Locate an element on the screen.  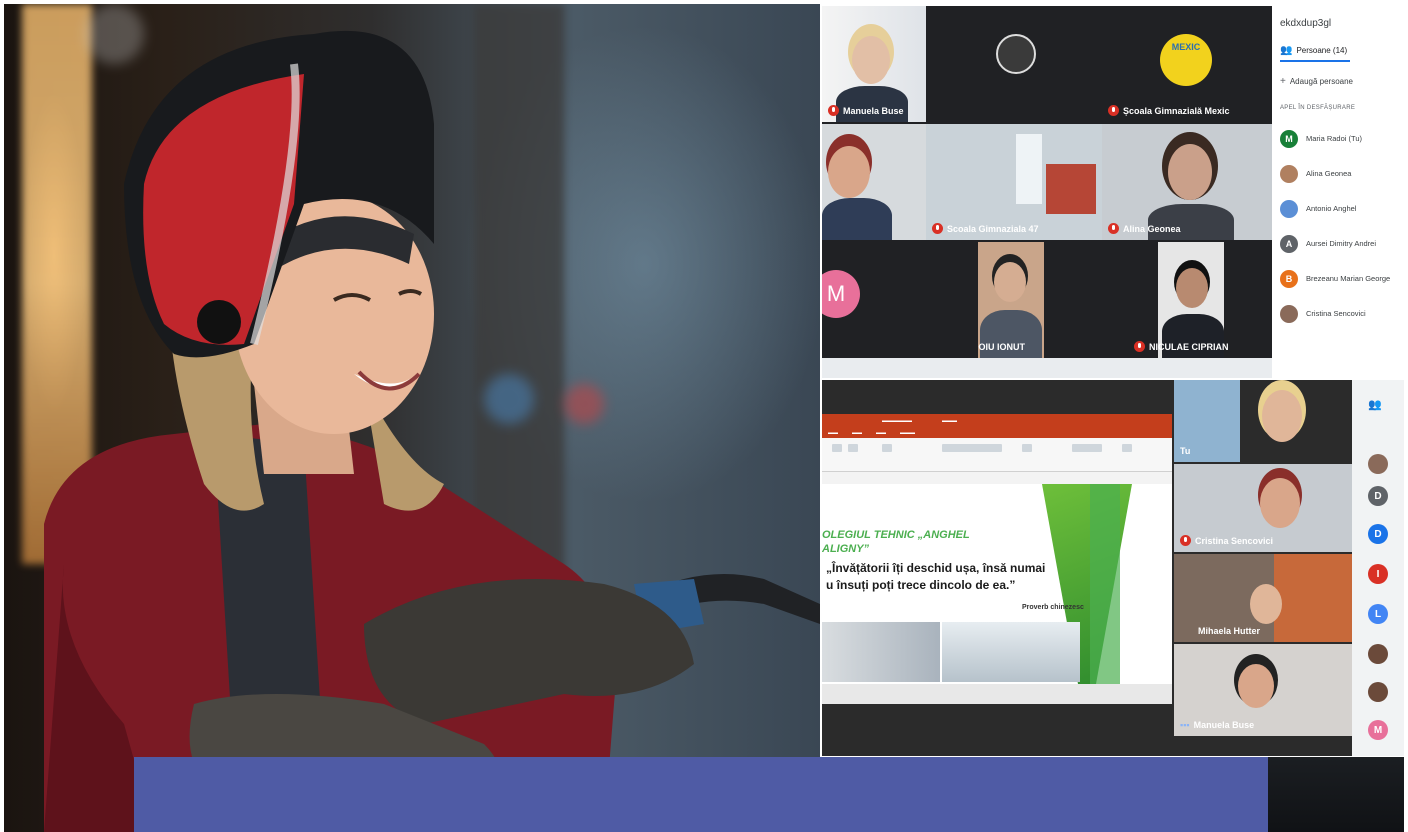
add-person-icon: + is located at coordinates (1283, 81).